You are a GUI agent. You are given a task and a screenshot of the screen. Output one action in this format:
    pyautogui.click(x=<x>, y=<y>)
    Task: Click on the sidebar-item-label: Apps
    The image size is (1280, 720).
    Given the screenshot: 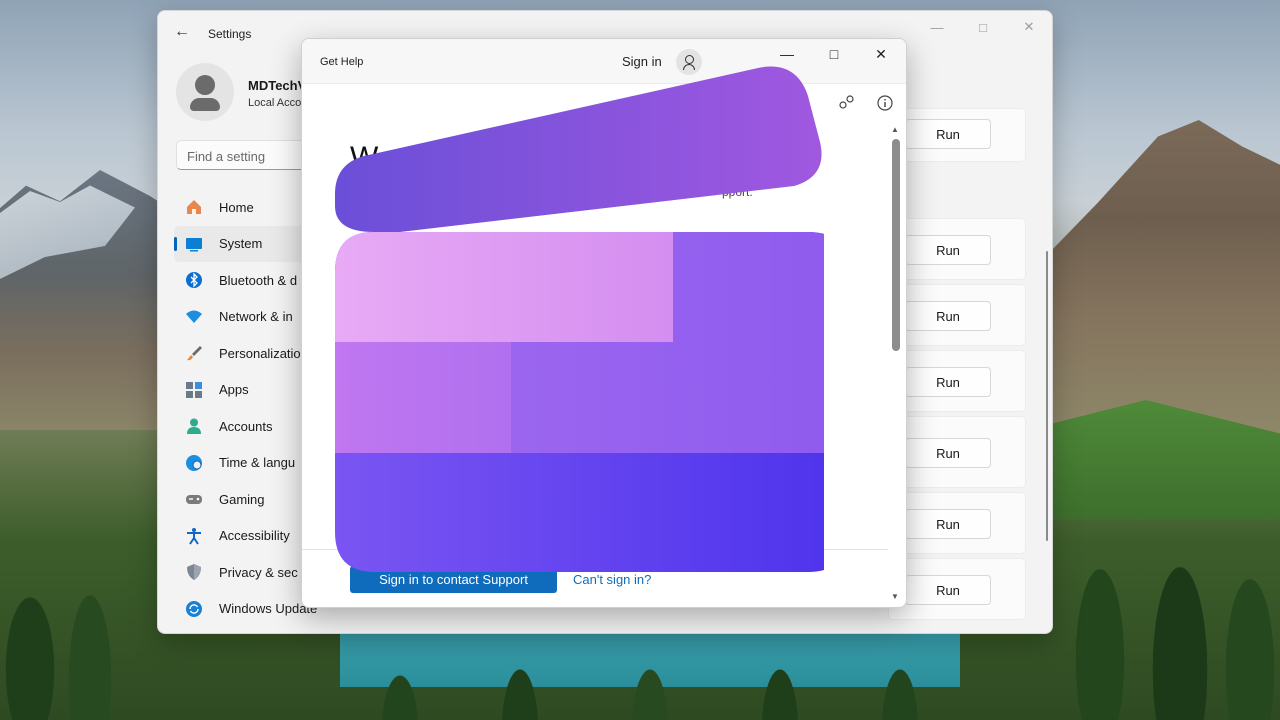 What is the action you would take?
    pyautogui.click(x=234, y=390)
    